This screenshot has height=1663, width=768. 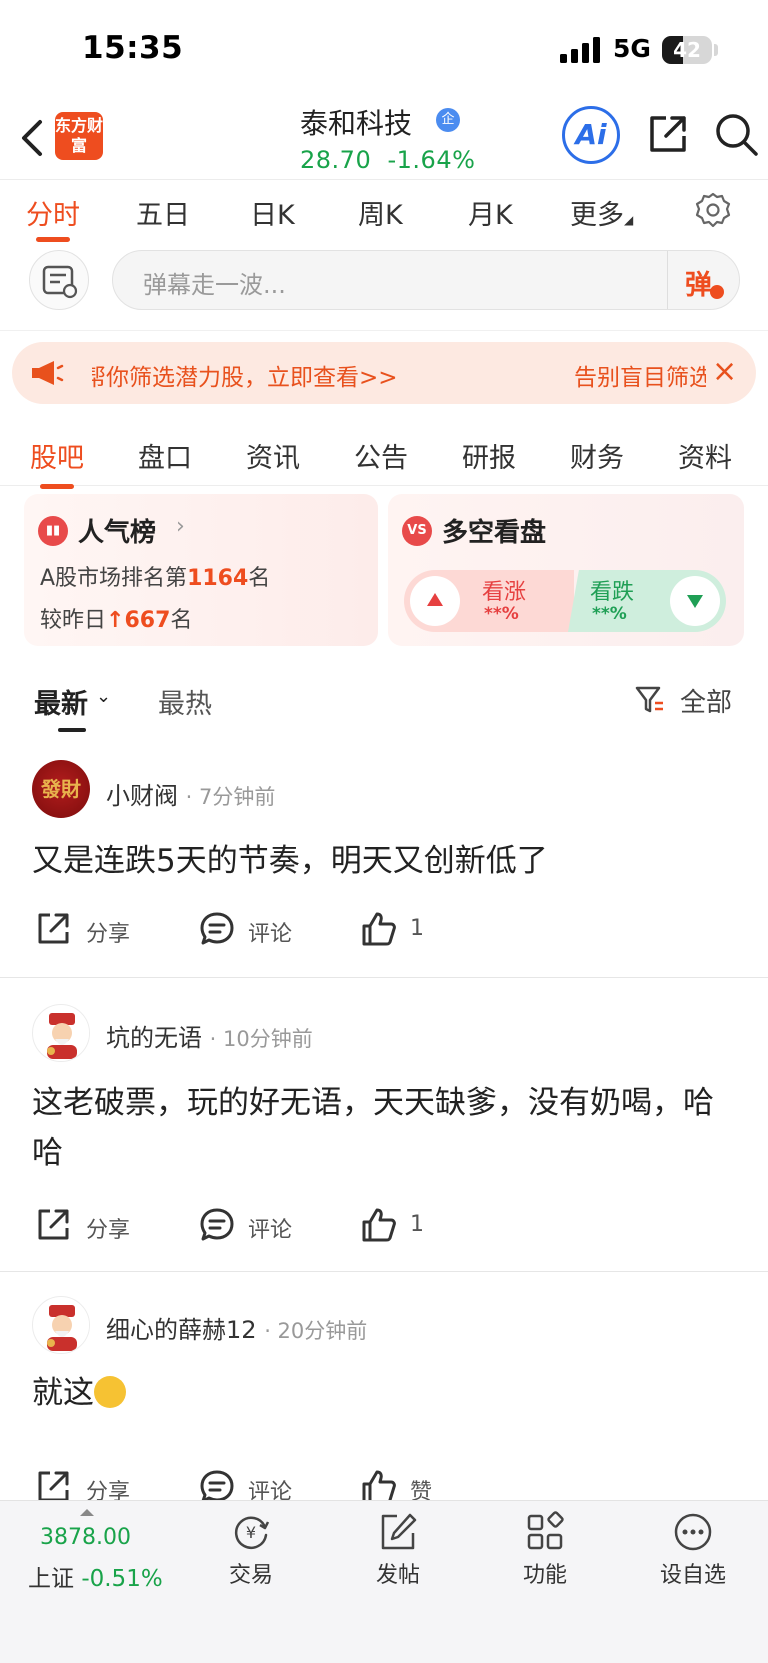 What do you see at coordinates (706, 700) in the screenshot?
I see `filter-label: 全部` at bounding box center [706, 700].